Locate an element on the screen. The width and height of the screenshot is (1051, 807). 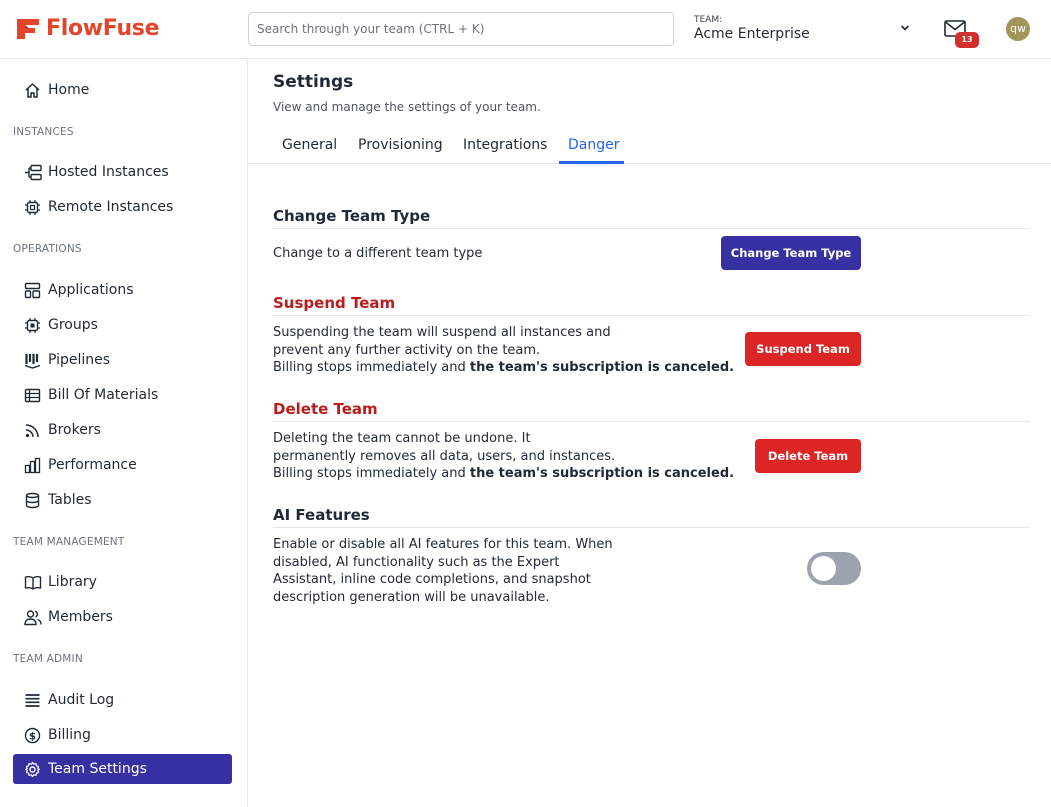
table-list-icon is located at coordinates (32, 395).